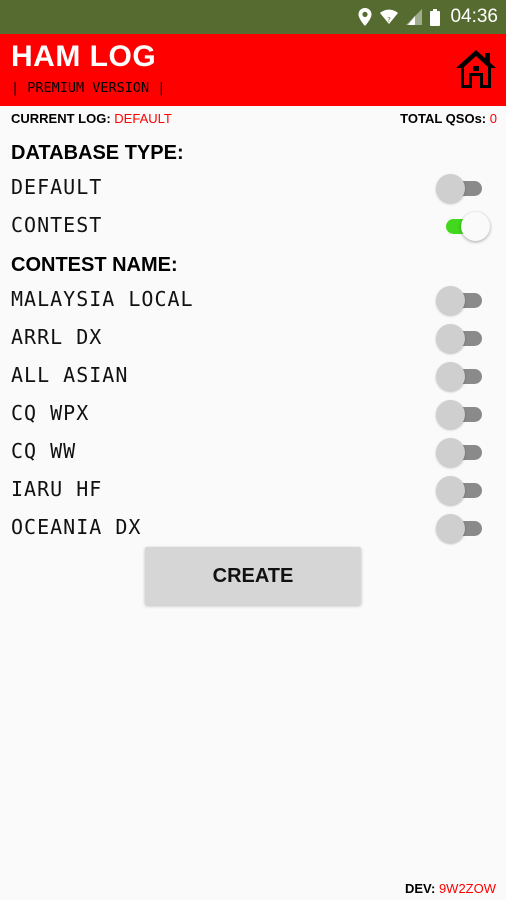 This screenshot has height=900, width=506. I want to click on contest-option-cq-wpx: CQ WPX, so click(253, 414).